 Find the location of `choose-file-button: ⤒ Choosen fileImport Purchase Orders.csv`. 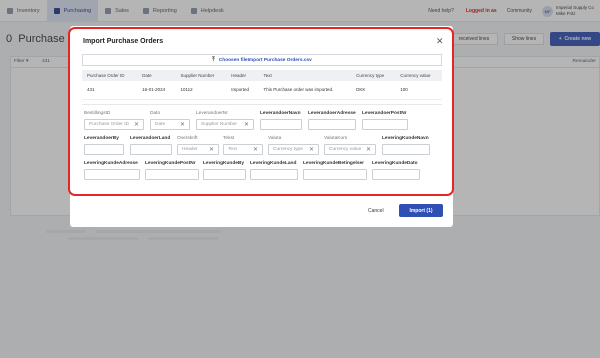

choose-file-button: ⤒ Choosen fileImport Purchase Orders.csv is located at coordinates (262, 60).